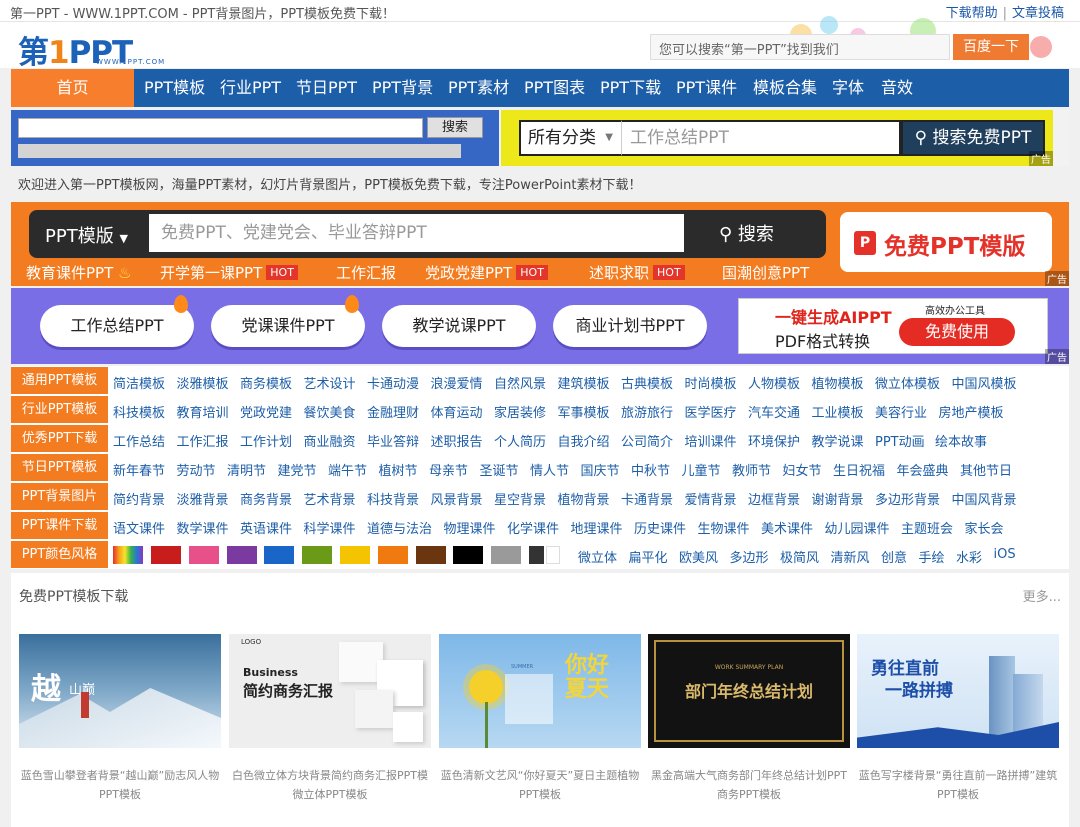 This screenshot has height=827, width=1080. I want to click on category-link: 手绘, so click(932, 556).